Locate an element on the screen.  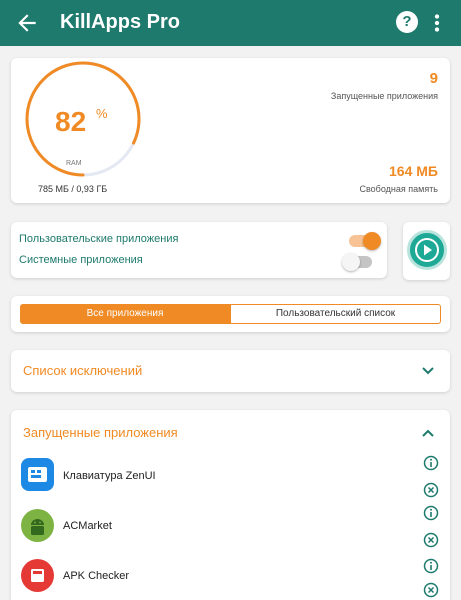
system-apps-switch is located at coordinates (357, 262).